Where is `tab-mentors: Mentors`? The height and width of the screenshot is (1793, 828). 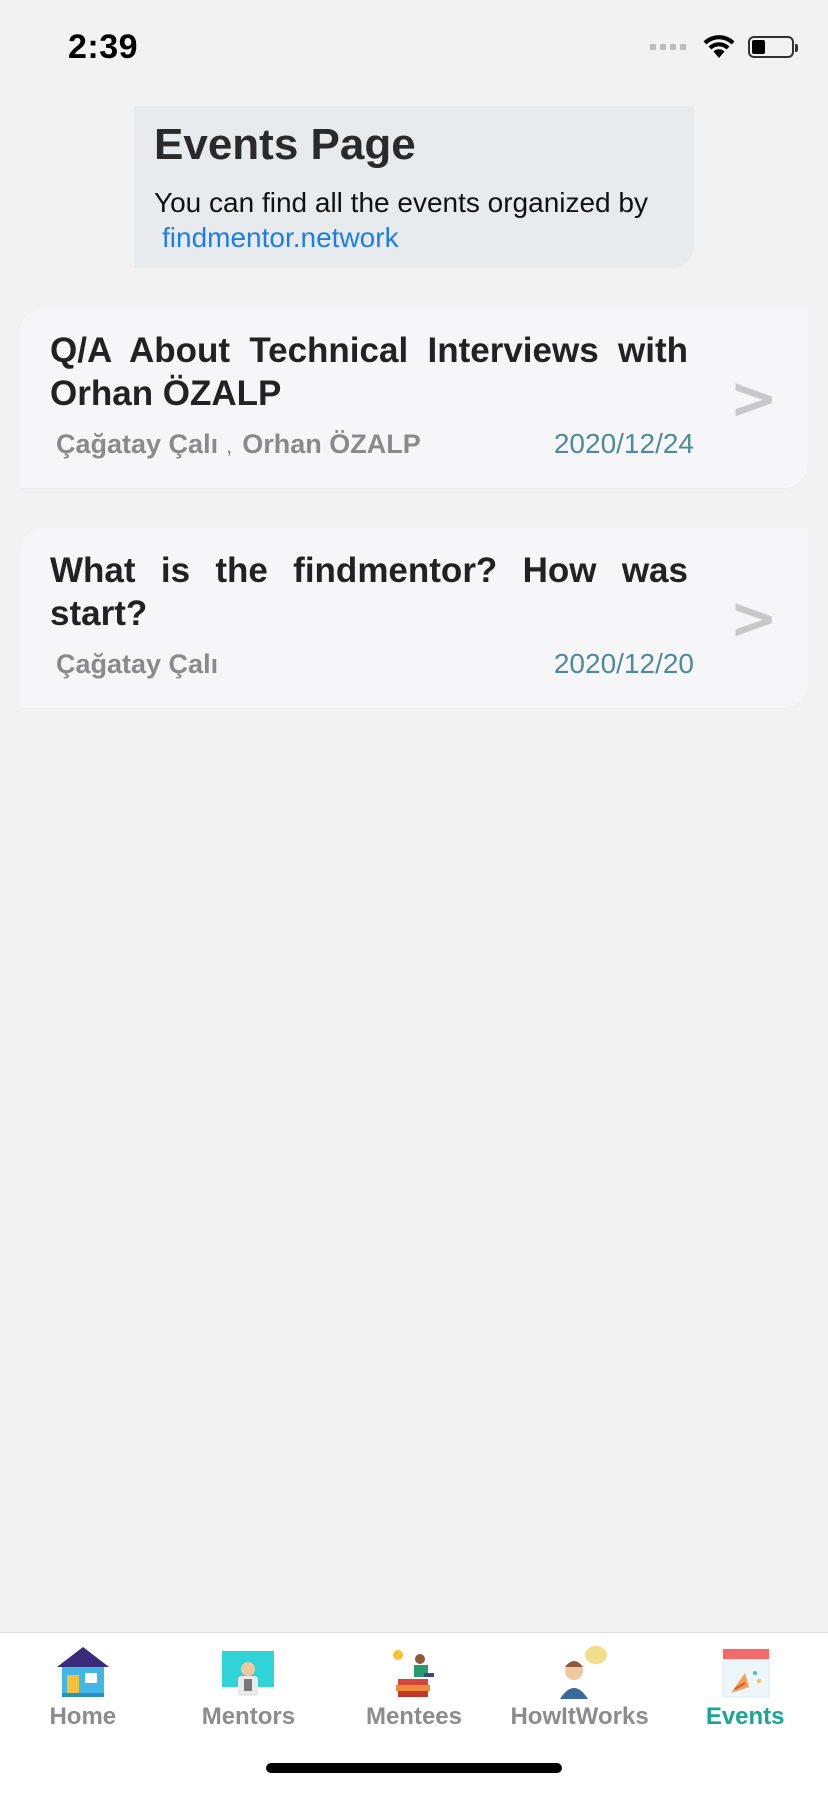
tab-mentors: Mentors is located at coordinates (248, 1693).